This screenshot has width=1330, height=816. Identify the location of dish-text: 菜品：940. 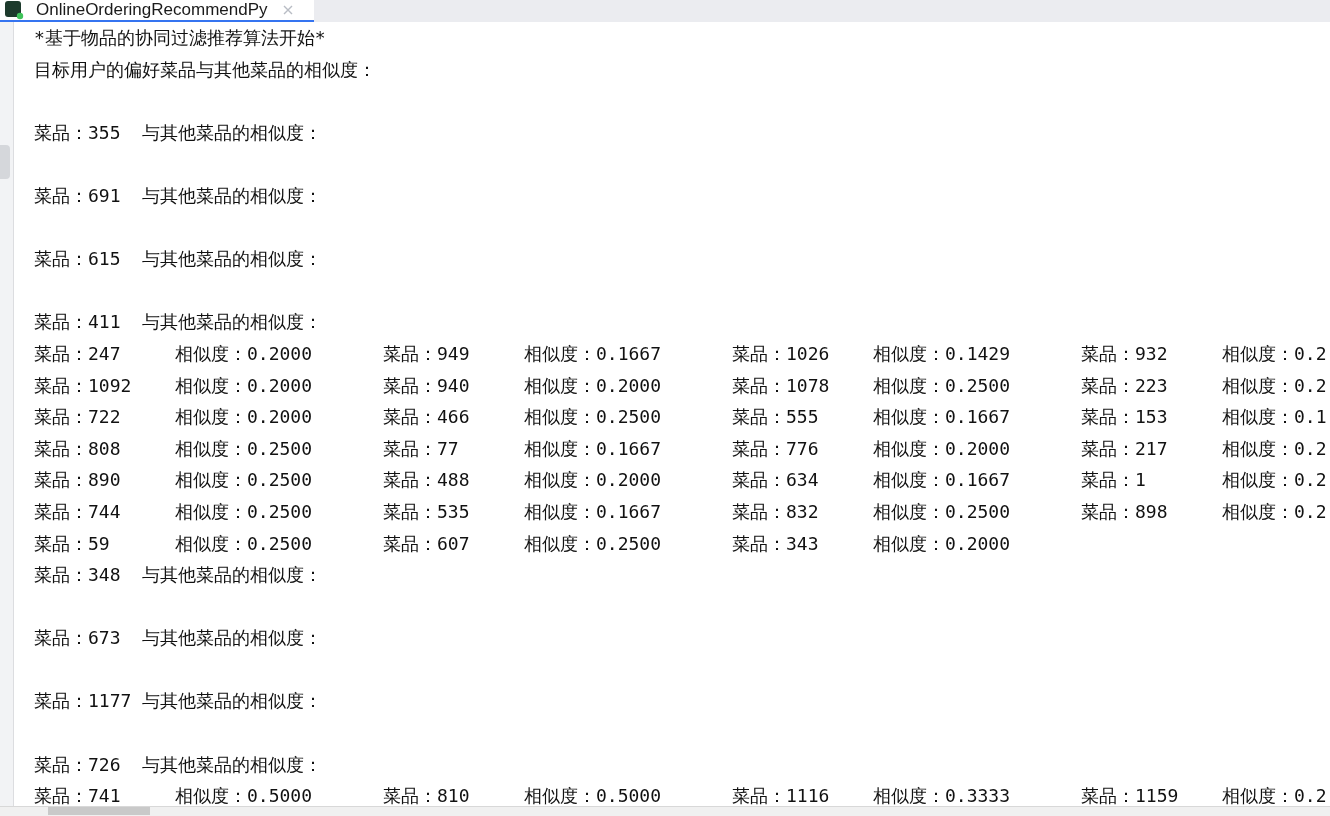
(427, 385).